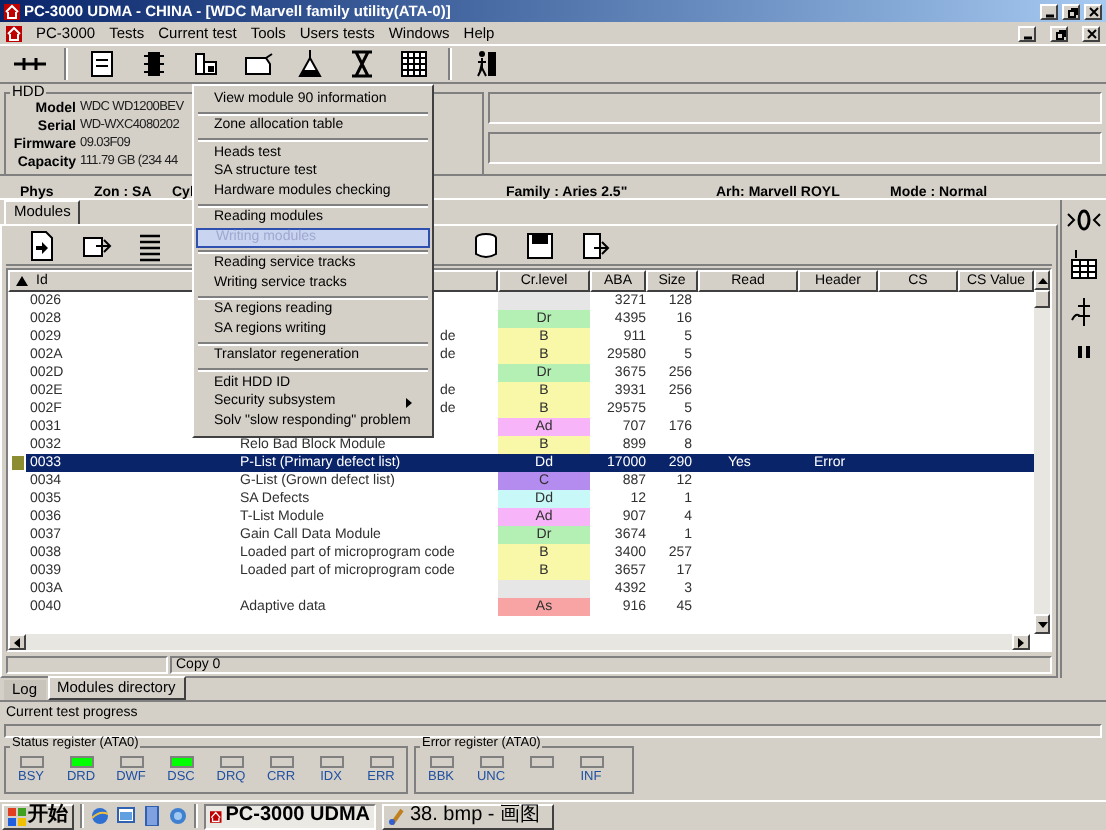 This screenshot has height=830, width=1106. I want to click on counter-icon, so click(1084, 220).